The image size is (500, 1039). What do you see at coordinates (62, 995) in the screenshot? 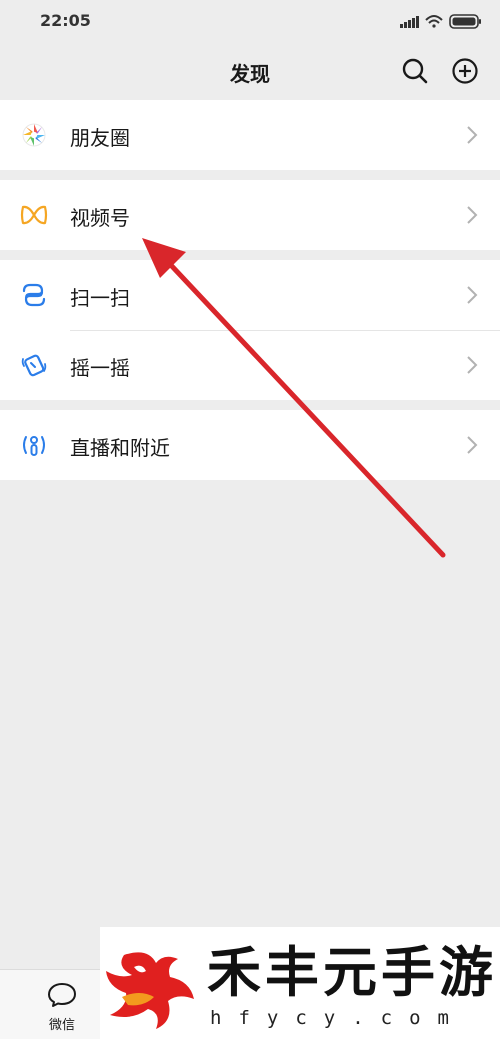
I see `chat-bubble-icon` at bounding box center [62, 995].